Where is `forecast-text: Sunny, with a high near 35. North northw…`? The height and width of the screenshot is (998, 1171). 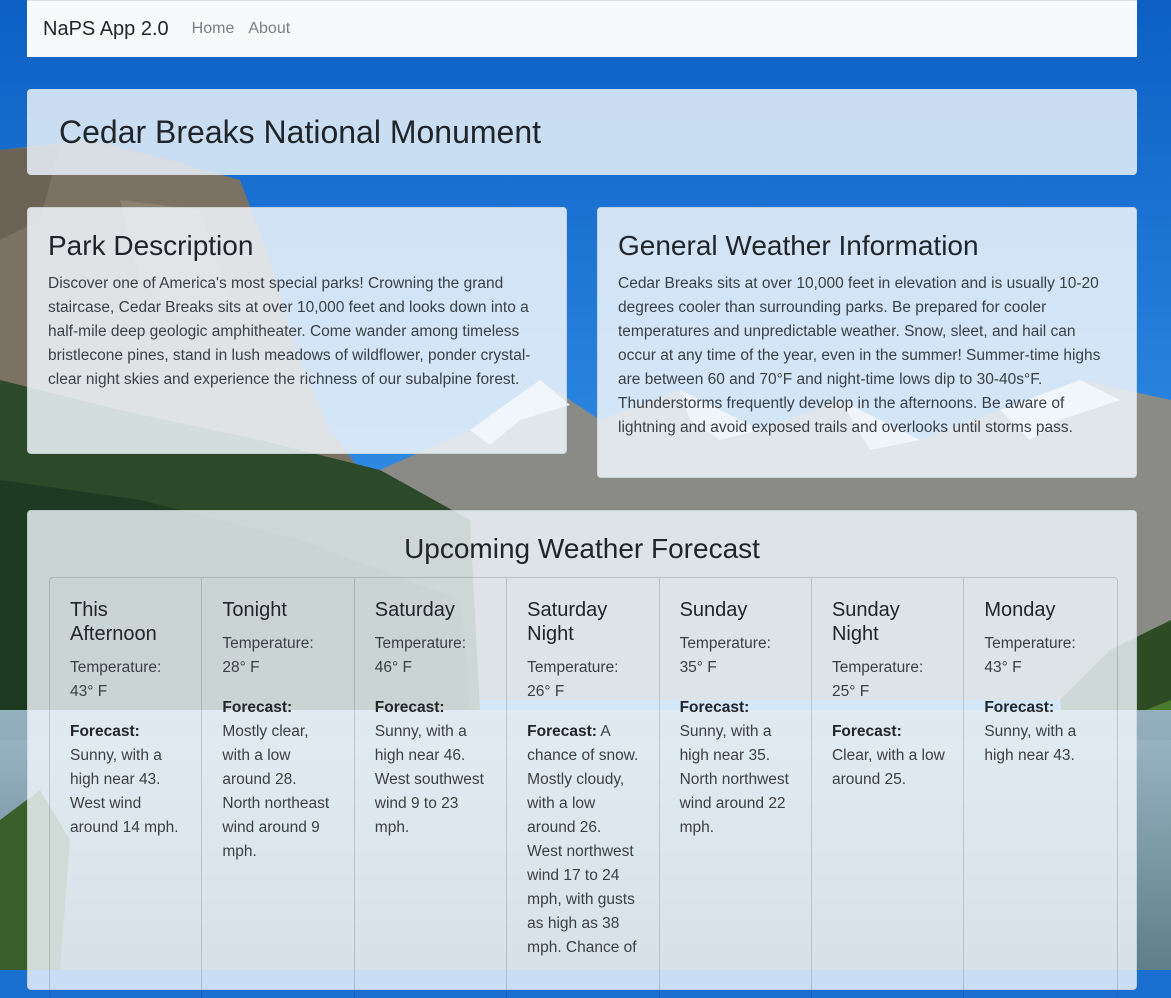 forecast-text: Sunny, with a high near 35. North northw… is located at coordinates (734, 779).